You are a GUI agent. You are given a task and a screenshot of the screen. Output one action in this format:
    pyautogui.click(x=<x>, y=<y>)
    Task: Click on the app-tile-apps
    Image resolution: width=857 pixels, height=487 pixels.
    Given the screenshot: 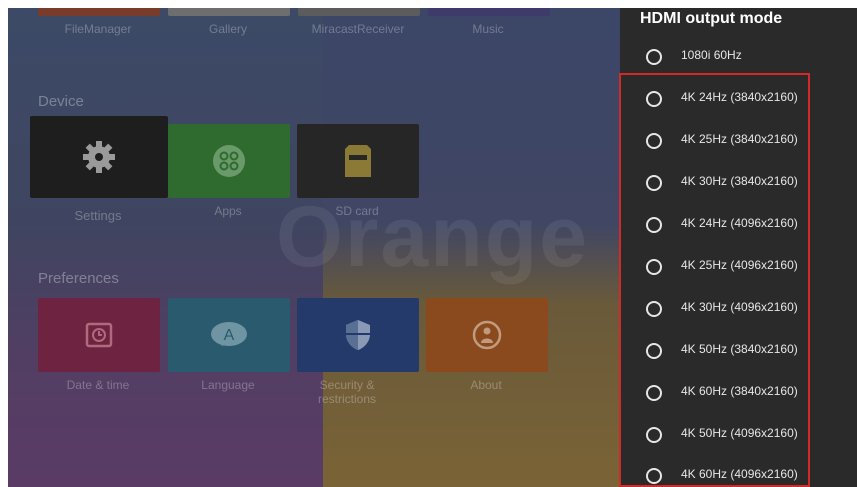 What is the action you would take?
    pyautogui.click(x=229, y=161)
    